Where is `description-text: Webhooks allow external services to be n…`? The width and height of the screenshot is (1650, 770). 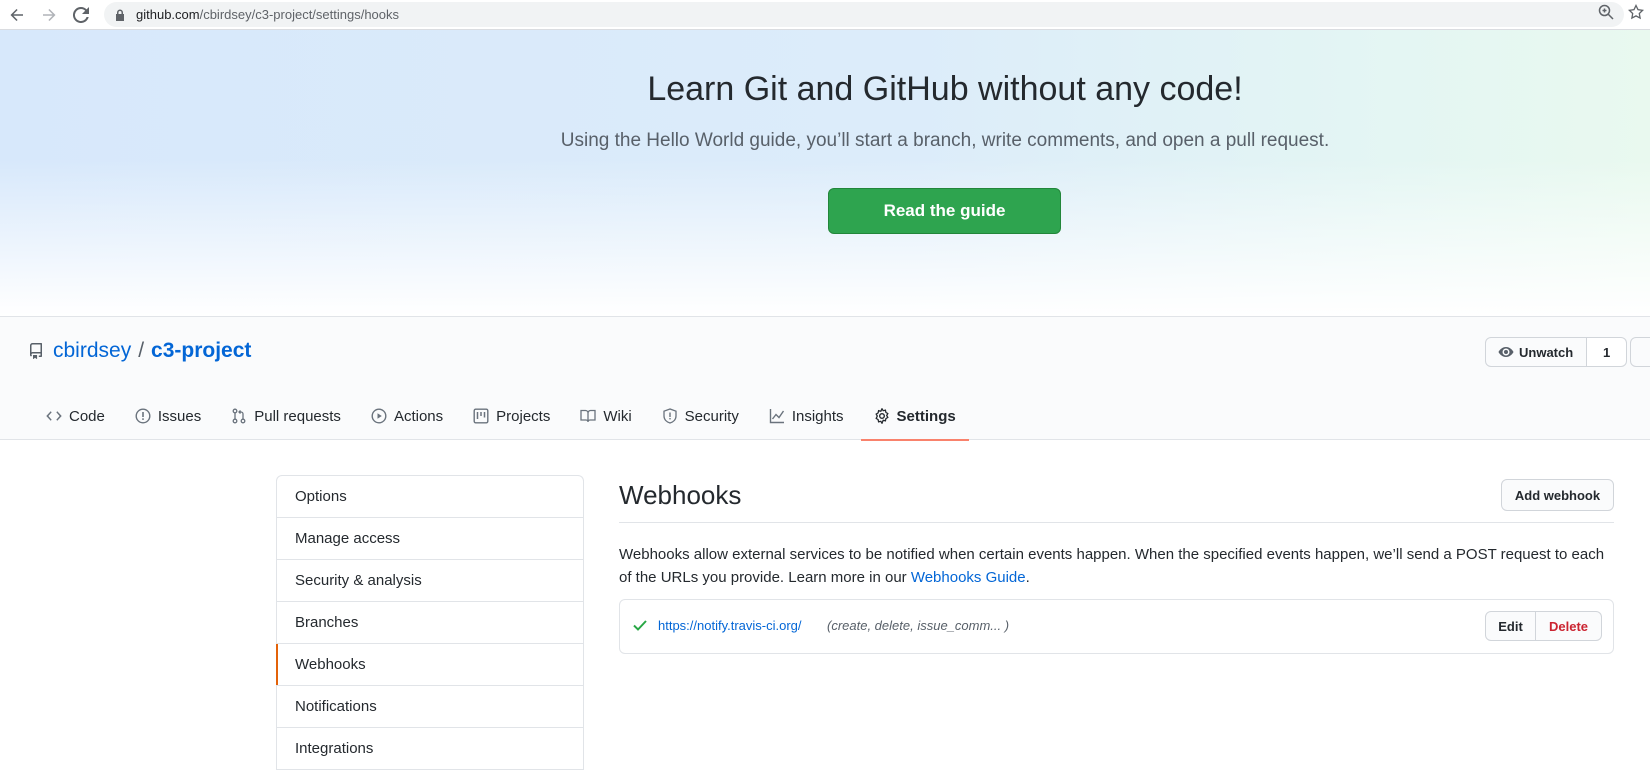 description-text: Webhooks allow external services to be n… is located at coordinates (1112, 566).